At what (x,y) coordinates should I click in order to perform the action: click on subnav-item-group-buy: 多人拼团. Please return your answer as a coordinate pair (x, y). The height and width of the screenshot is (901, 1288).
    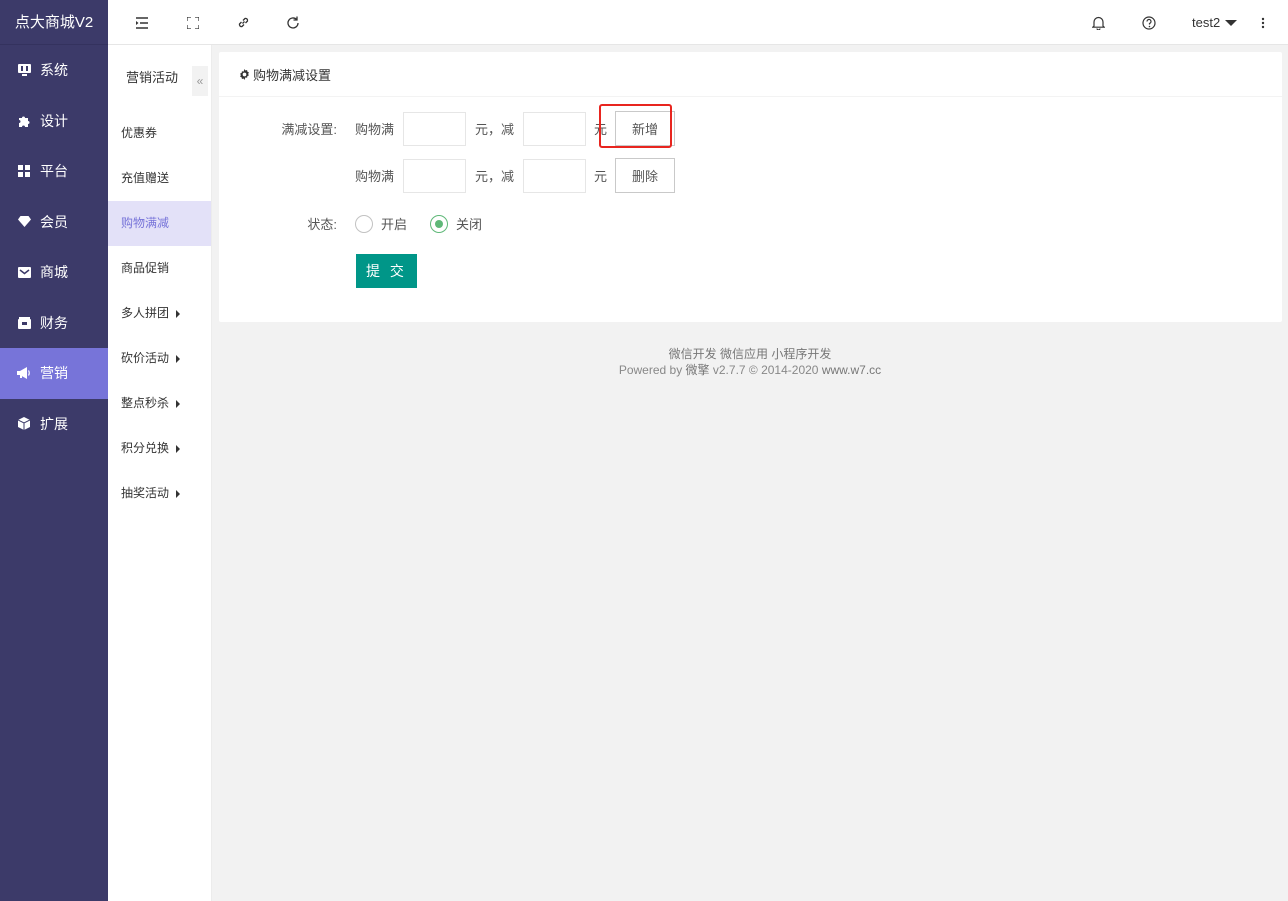
    Looking at the image, I should click on (159, 313).